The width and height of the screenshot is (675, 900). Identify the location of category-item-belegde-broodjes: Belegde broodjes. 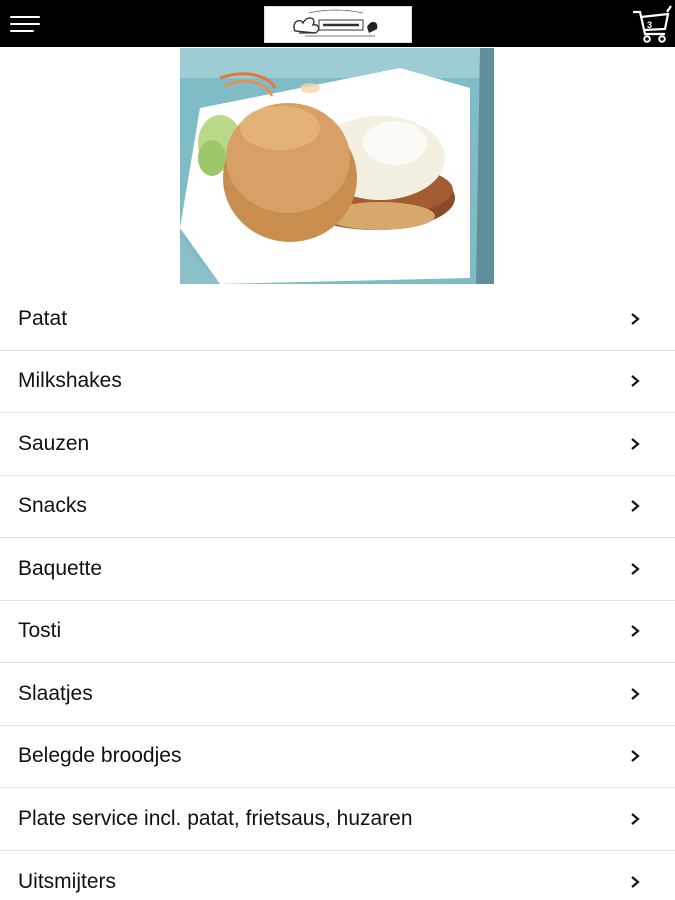
(337, 757).